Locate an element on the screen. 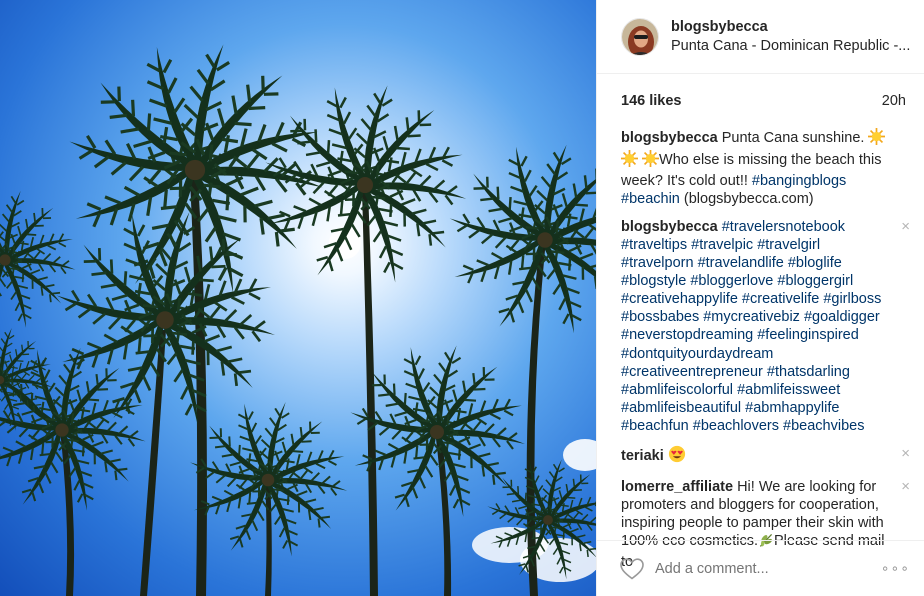  hashtag-link: #bloggergirl is located at coordinates (815, 281).